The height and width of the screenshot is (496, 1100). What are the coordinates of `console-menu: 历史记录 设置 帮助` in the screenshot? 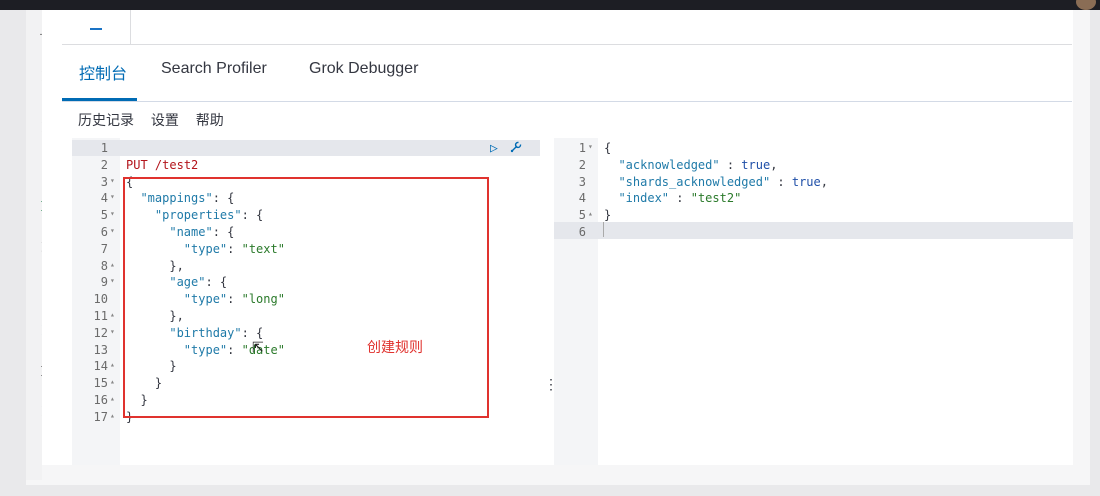 It's located at (157, 120).